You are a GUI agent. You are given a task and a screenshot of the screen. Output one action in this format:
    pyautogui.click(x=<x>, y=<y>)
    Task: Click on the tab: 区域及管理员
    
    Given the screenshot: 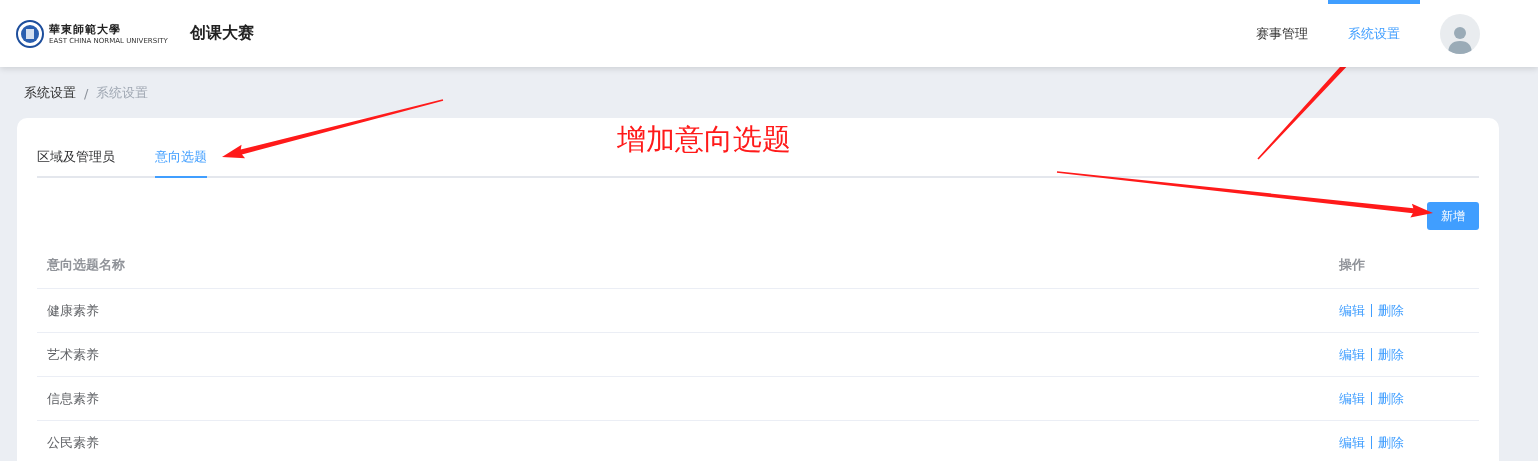 What is the action you would take?
    pyautogui.click(x=76, y=157)
    